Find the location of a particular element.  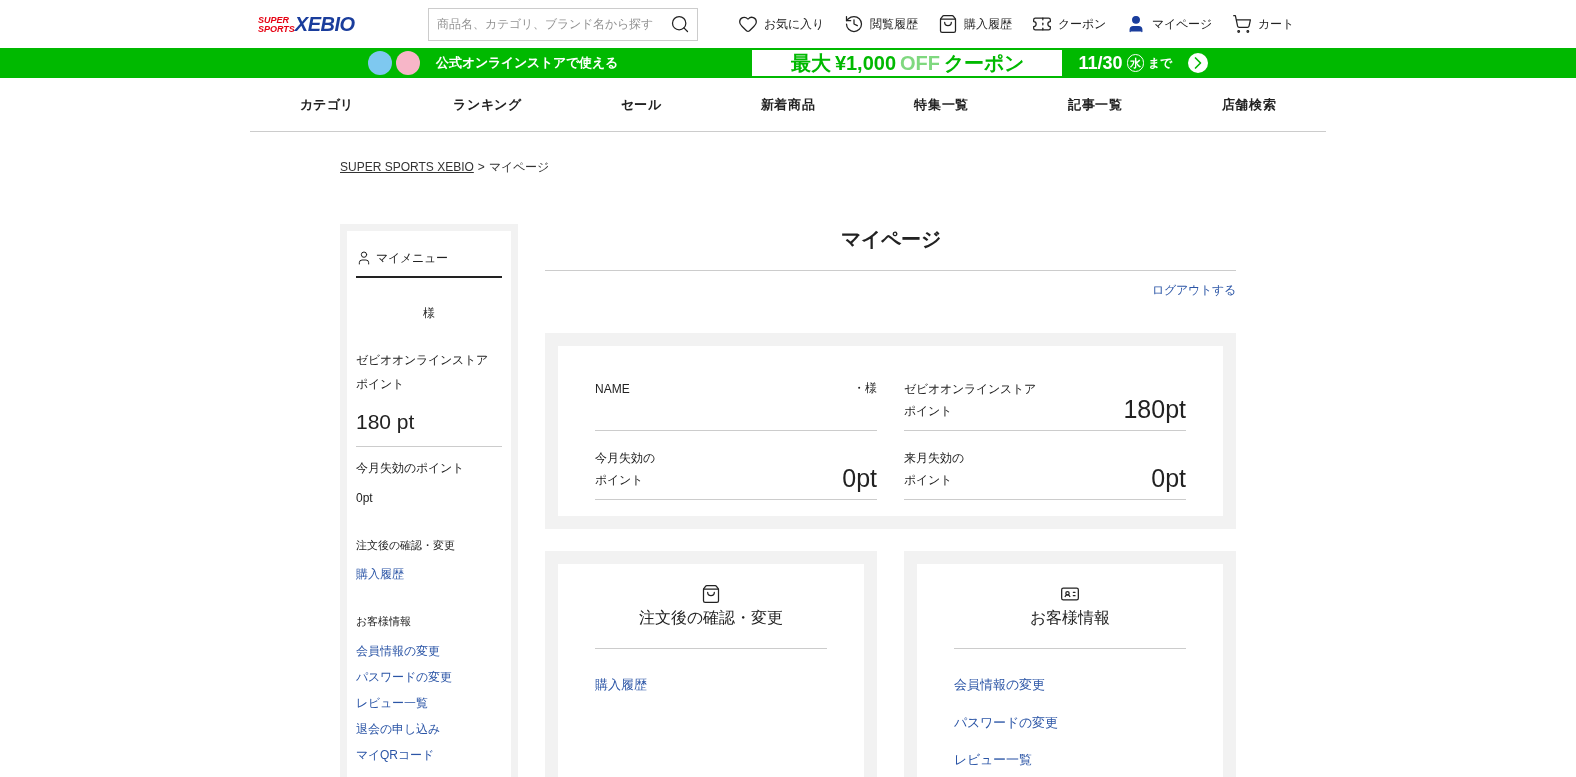

cart-icon is located at coordinates (1242, 24).